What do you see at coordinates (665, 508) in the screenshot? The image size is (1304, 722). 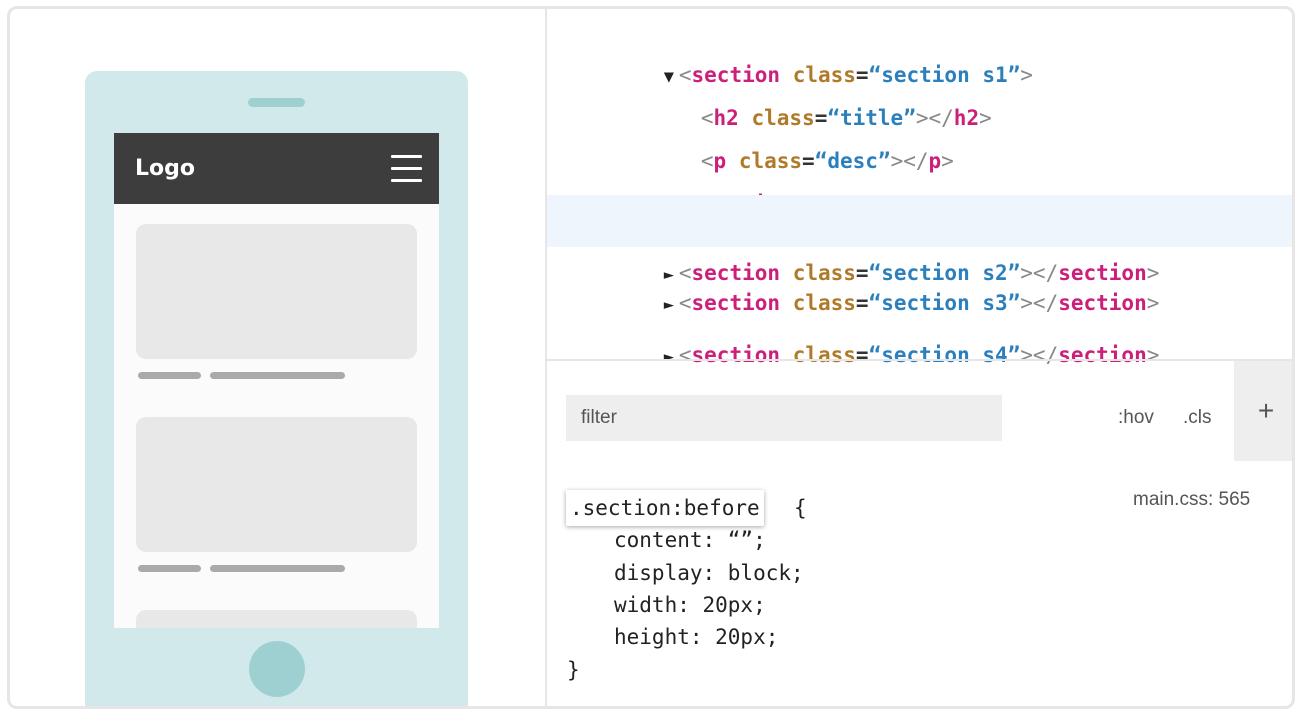 I see `css-selector: .section:before` at bounding box center [665, 508].